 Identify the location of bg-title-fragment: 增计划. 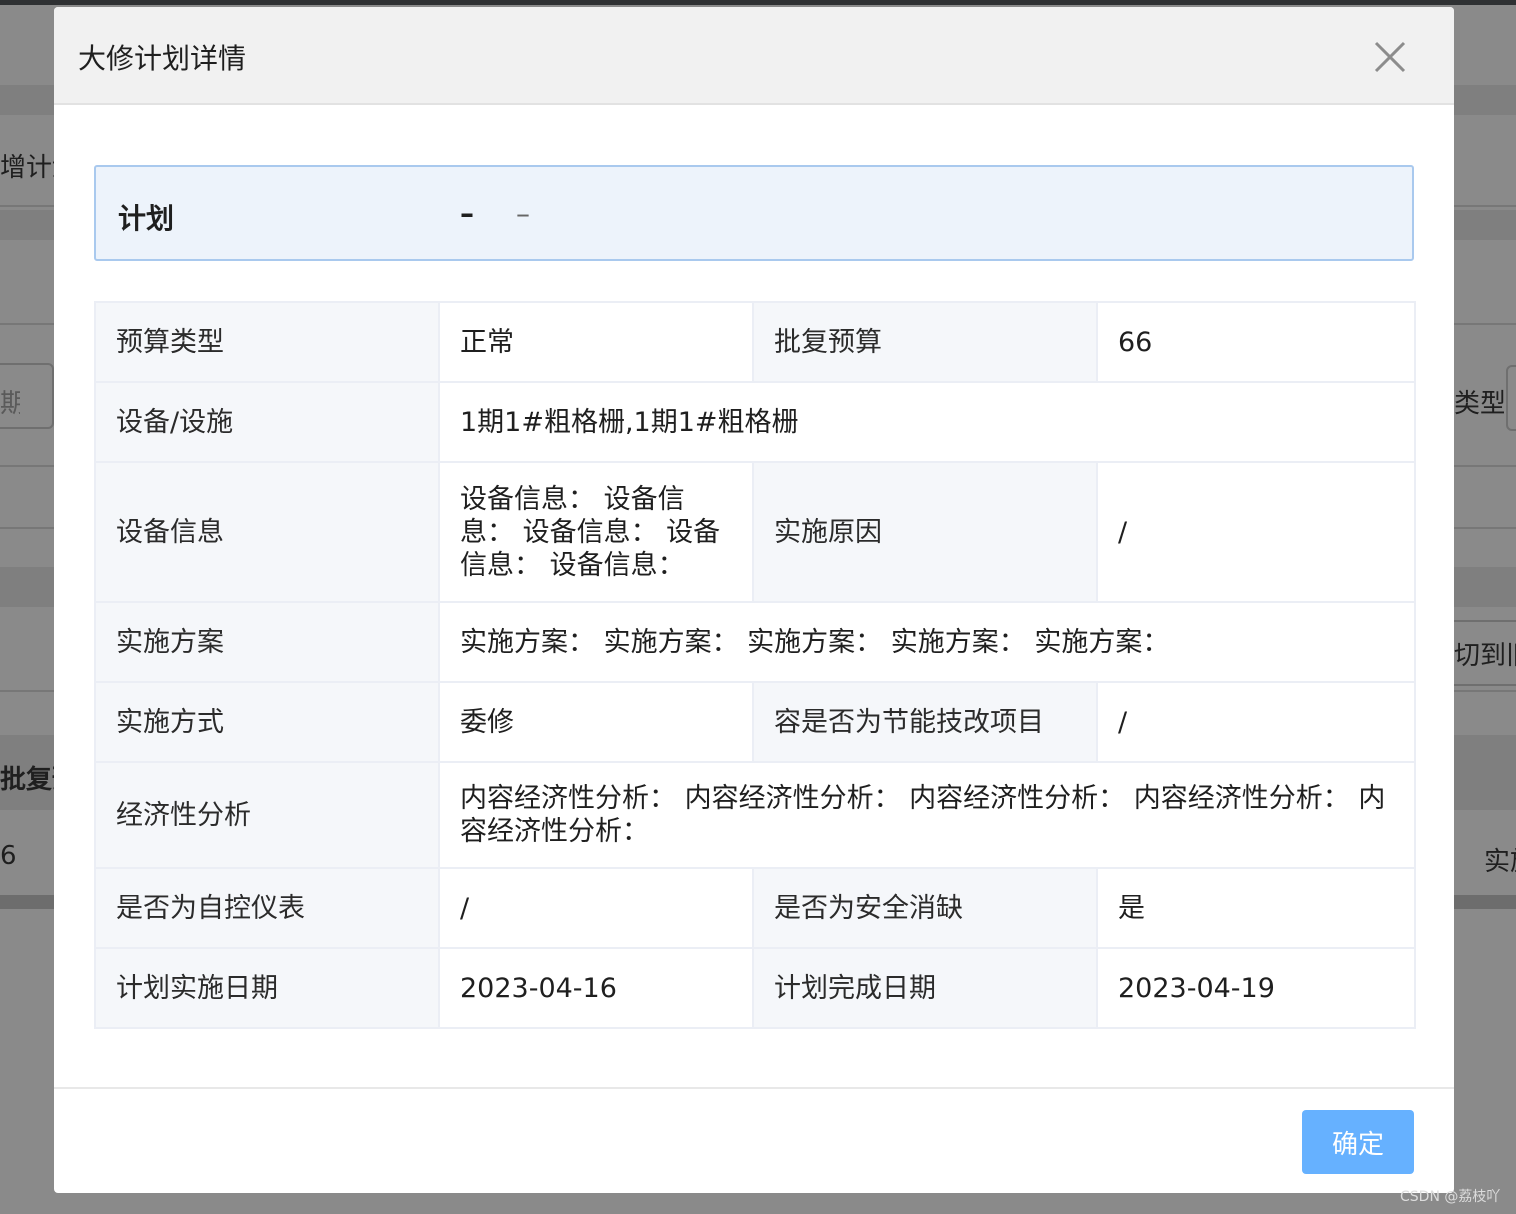
(27, 168).